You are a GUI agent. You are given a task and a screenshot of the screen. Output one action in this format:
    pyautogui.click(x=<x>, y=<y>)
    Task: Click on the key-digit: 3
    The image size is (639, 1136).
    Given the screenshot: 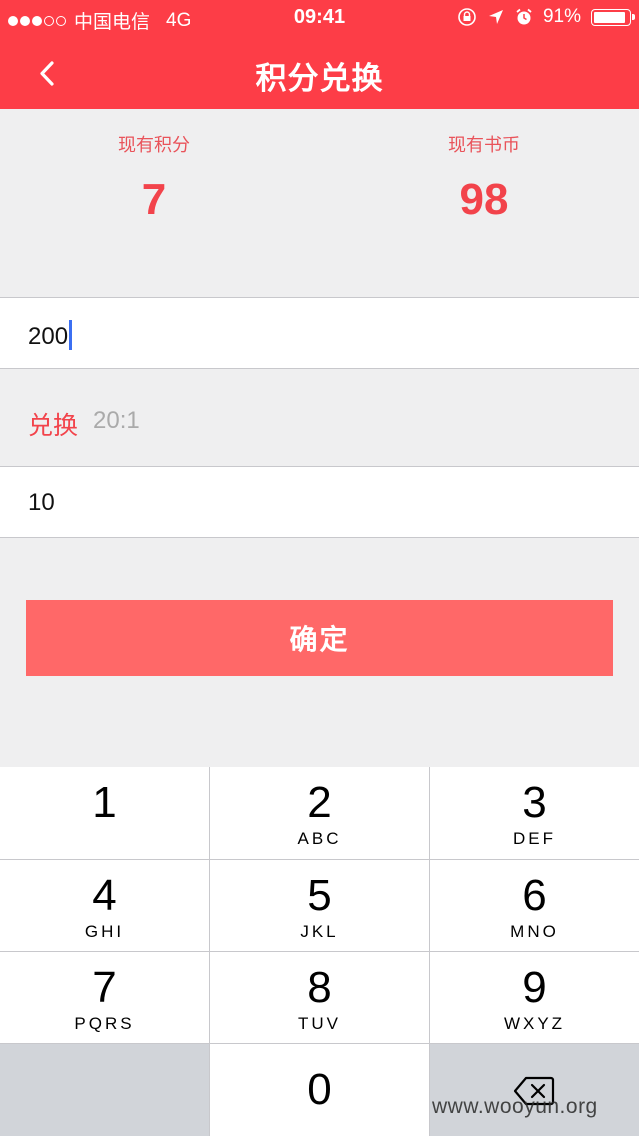 What is the action you would take?
    pyautogui.click(x=534, y=802)
    